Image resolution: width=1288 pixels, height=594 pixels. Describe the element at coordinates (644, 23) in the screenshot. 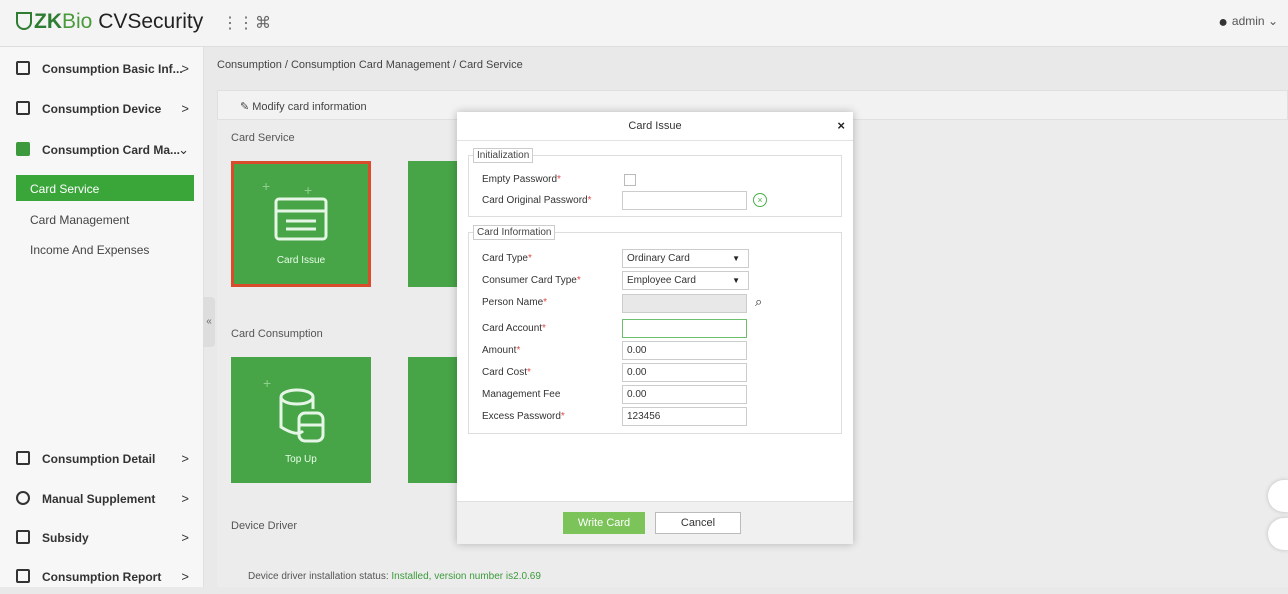

I see `top-bar: ZKBio CVSecurity ⋮⋮ ⌘ ● admin ⌄` at that location.